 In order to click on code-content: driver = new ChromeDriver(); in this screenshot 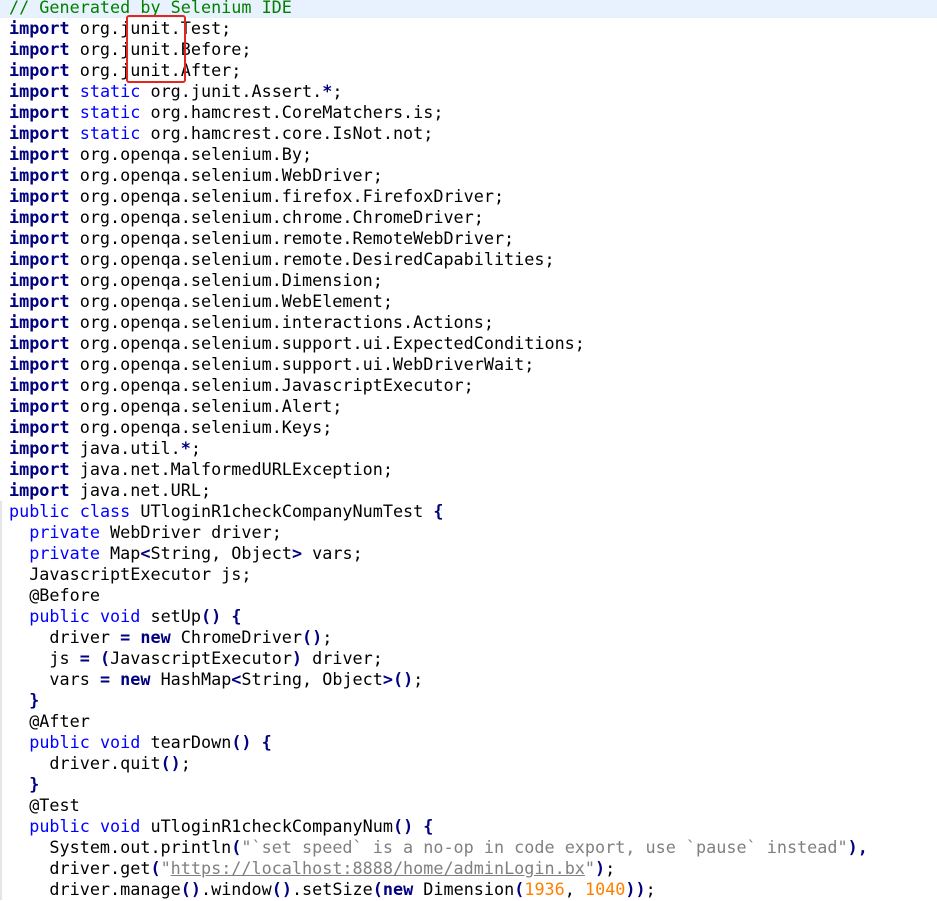, I will do `click(170, 637)`.